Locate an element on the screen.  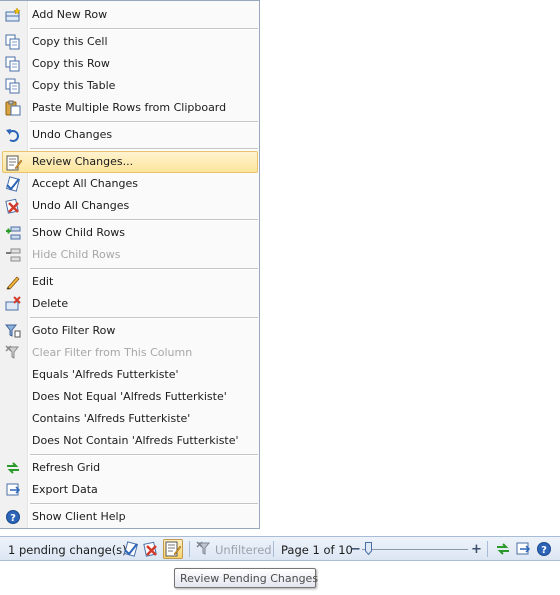
menu-item-filter-not-contains: Does Not Contain 'Alfreds Futterkiste' is located at coordinates (130, 441).